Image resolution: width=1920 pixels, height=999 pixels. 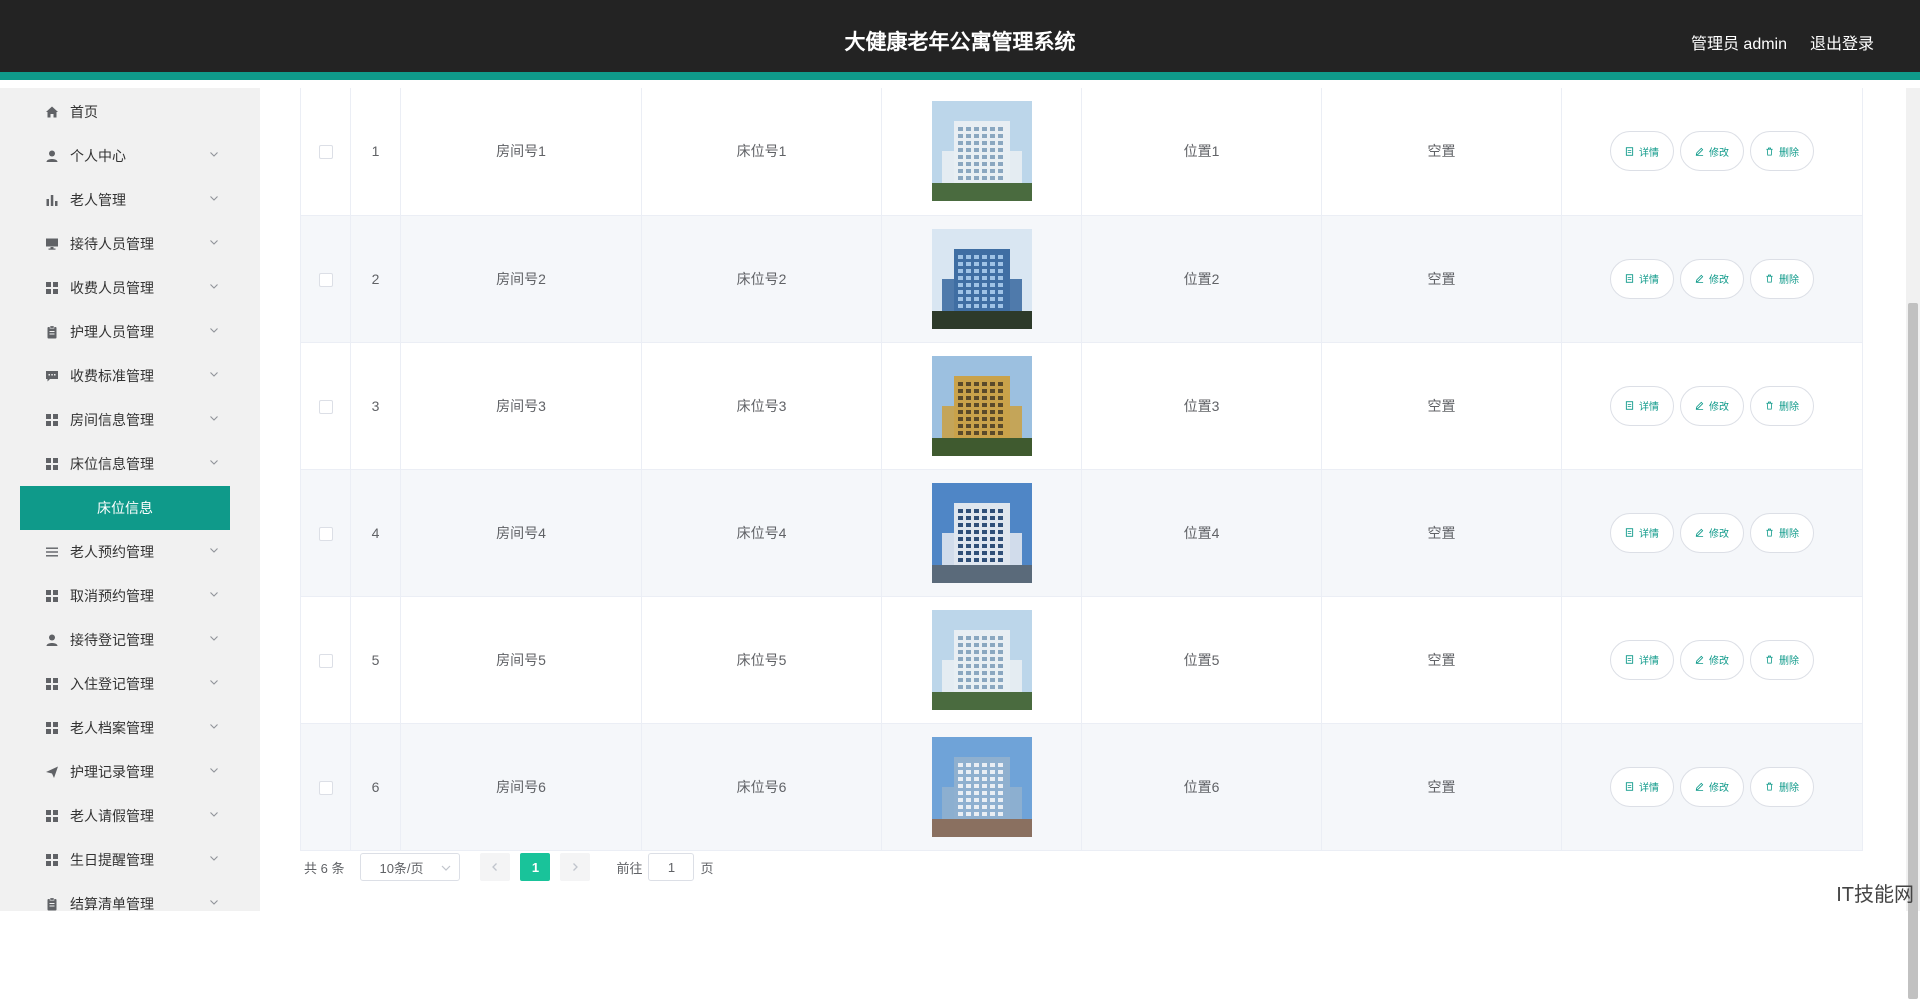 I want to click on sidebar-item-10: 取消预约管理, so click(x=130, y=596).